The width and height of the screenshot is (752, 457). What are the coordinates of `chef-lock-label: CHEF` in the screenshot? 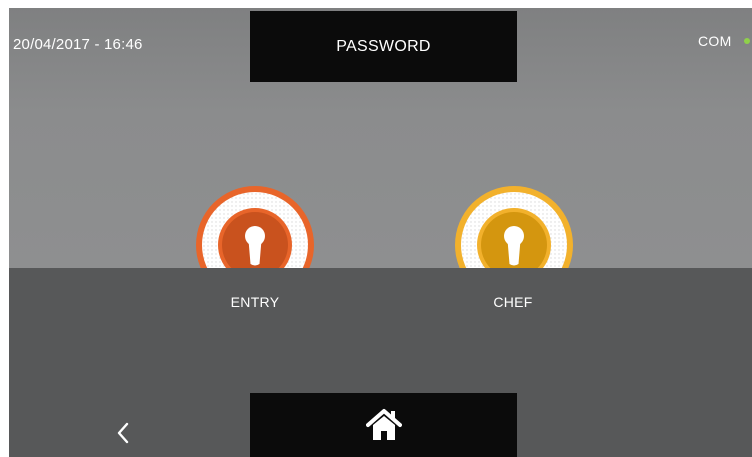 It's located at (513, 302).